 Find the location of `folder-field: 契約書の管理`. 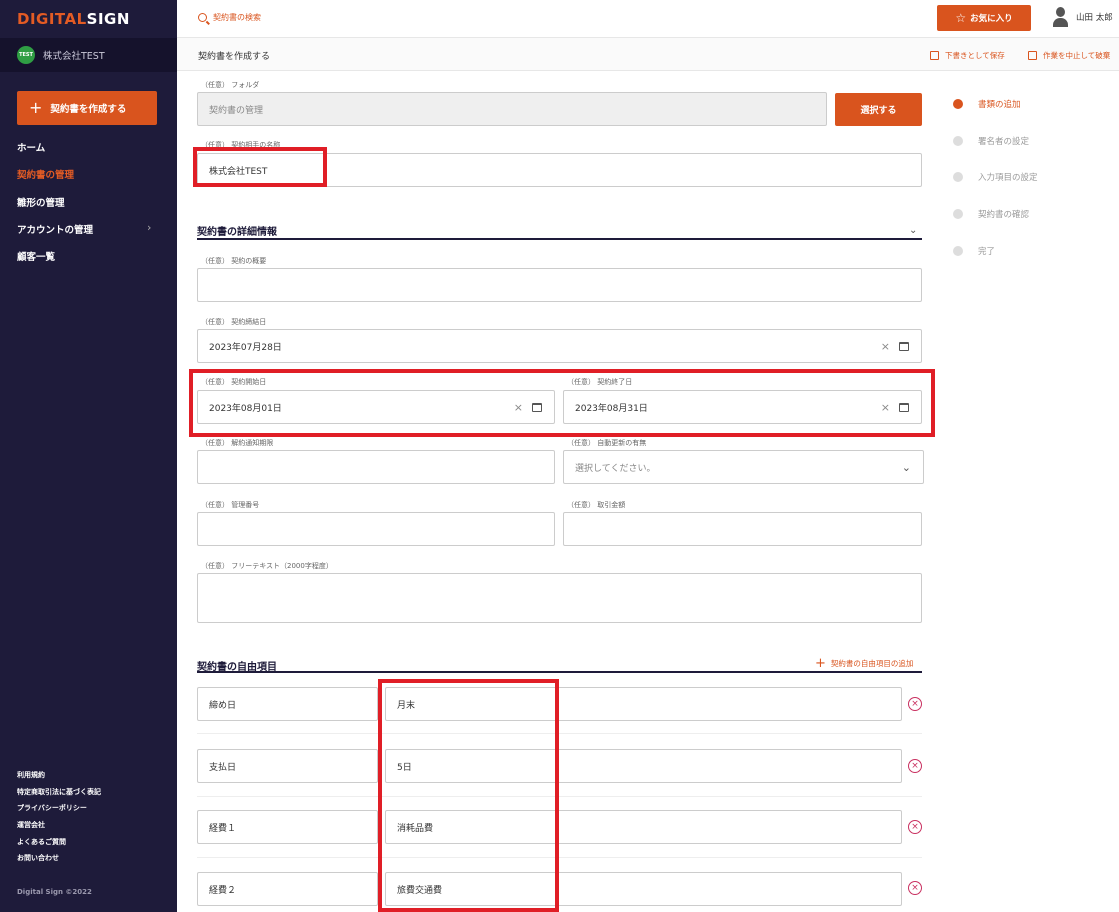

folder-field: 契約書の管理 is located at coordinates (512, 109).